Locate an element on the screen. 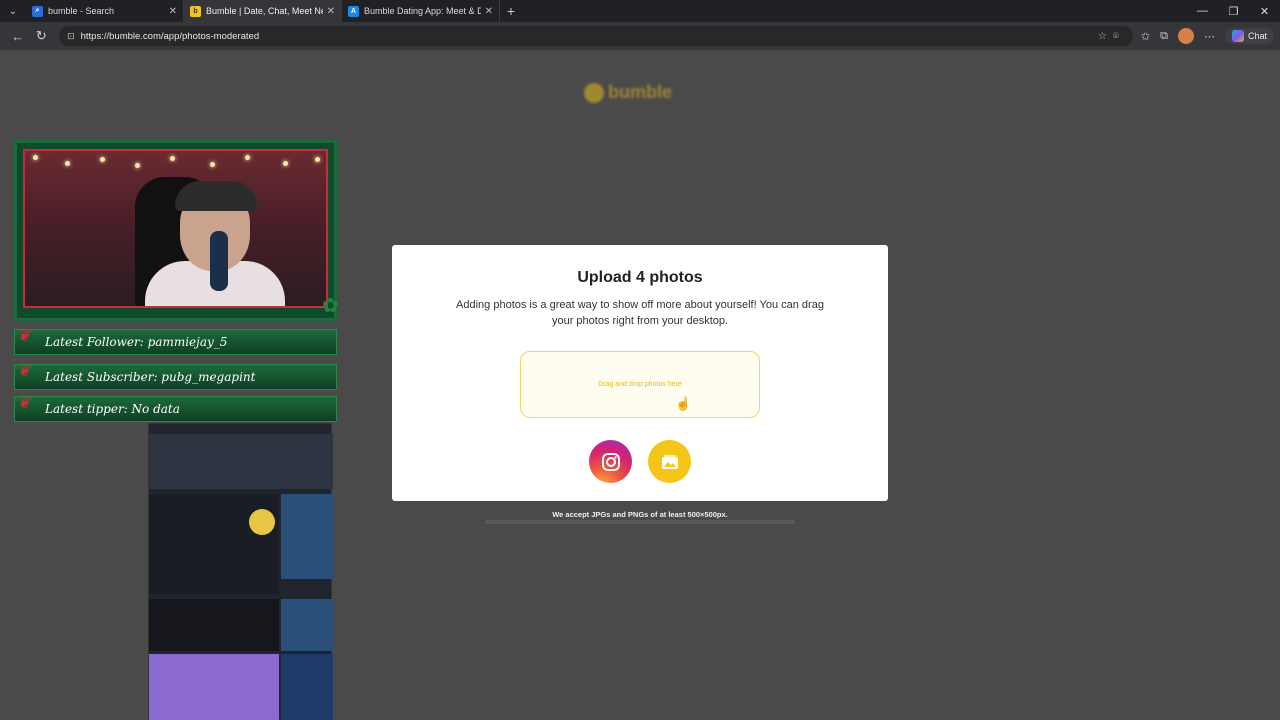 The height and width of the screenshot is (720, 1280). tab-bumble-search: ⌕ bumble - Search ✕ is located at coordinates (105, 11).